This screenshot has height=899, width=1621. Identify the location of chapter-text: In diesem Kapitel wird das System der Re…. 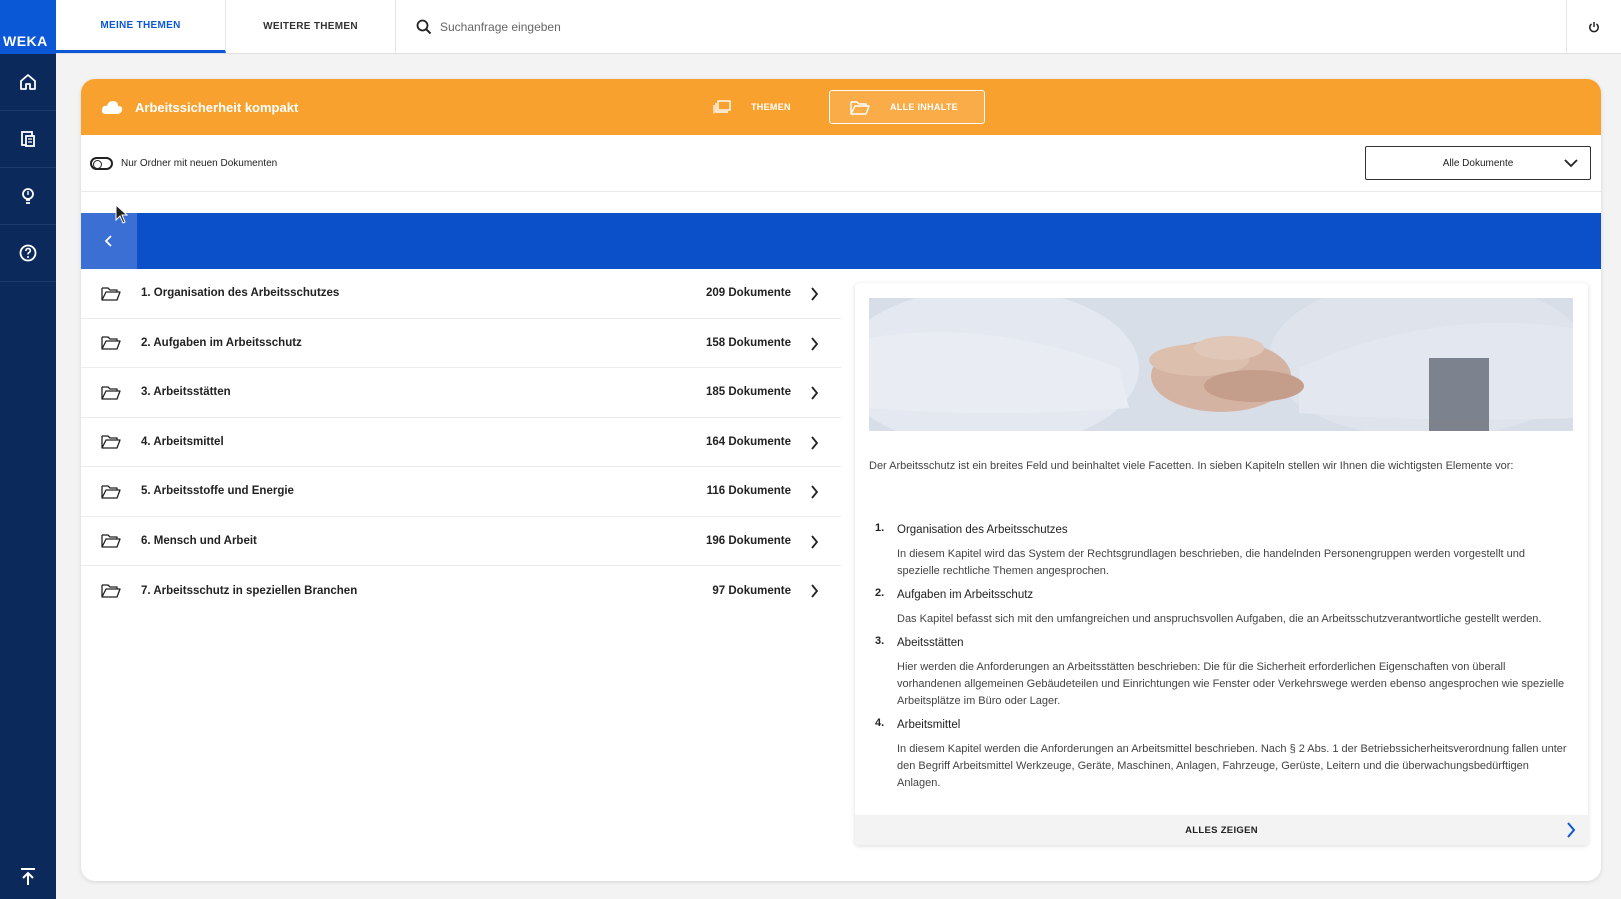
(1211, 562).